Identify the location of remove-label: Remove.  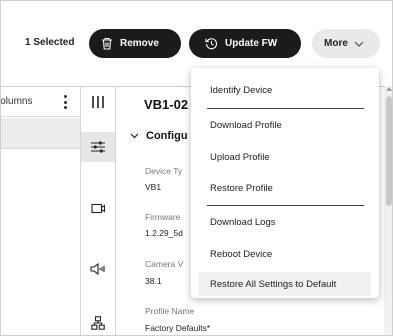
(139, 43).